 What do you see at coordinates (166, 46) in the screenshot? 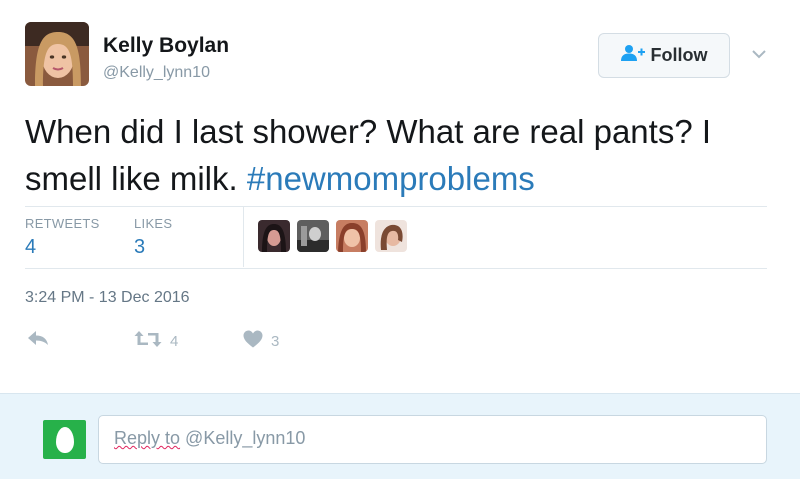
I see `author-name: Kelly Boylan` at bounding box center [166, 46].